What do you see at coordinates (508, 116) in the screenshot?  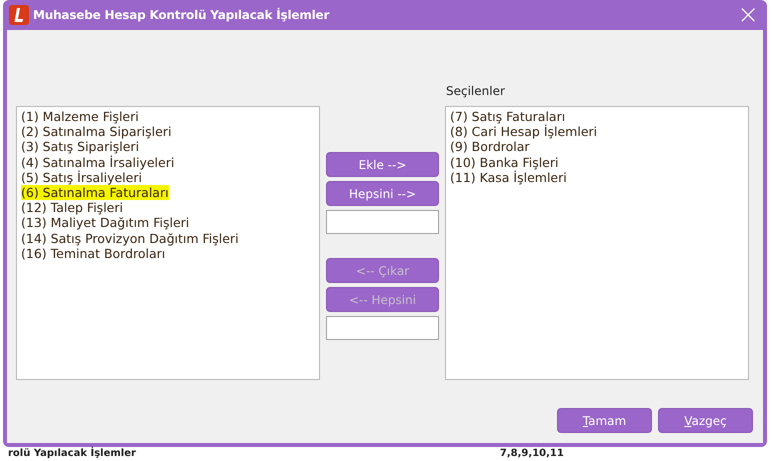 I see `list-item: (7) Satış Faturaları` at bounding box center [508, 116].